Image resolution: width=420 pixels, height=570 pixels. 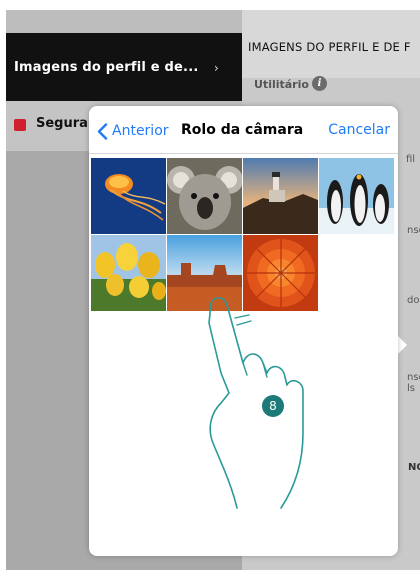 I want to click on info-icon: i, so click(x=319, y=83).